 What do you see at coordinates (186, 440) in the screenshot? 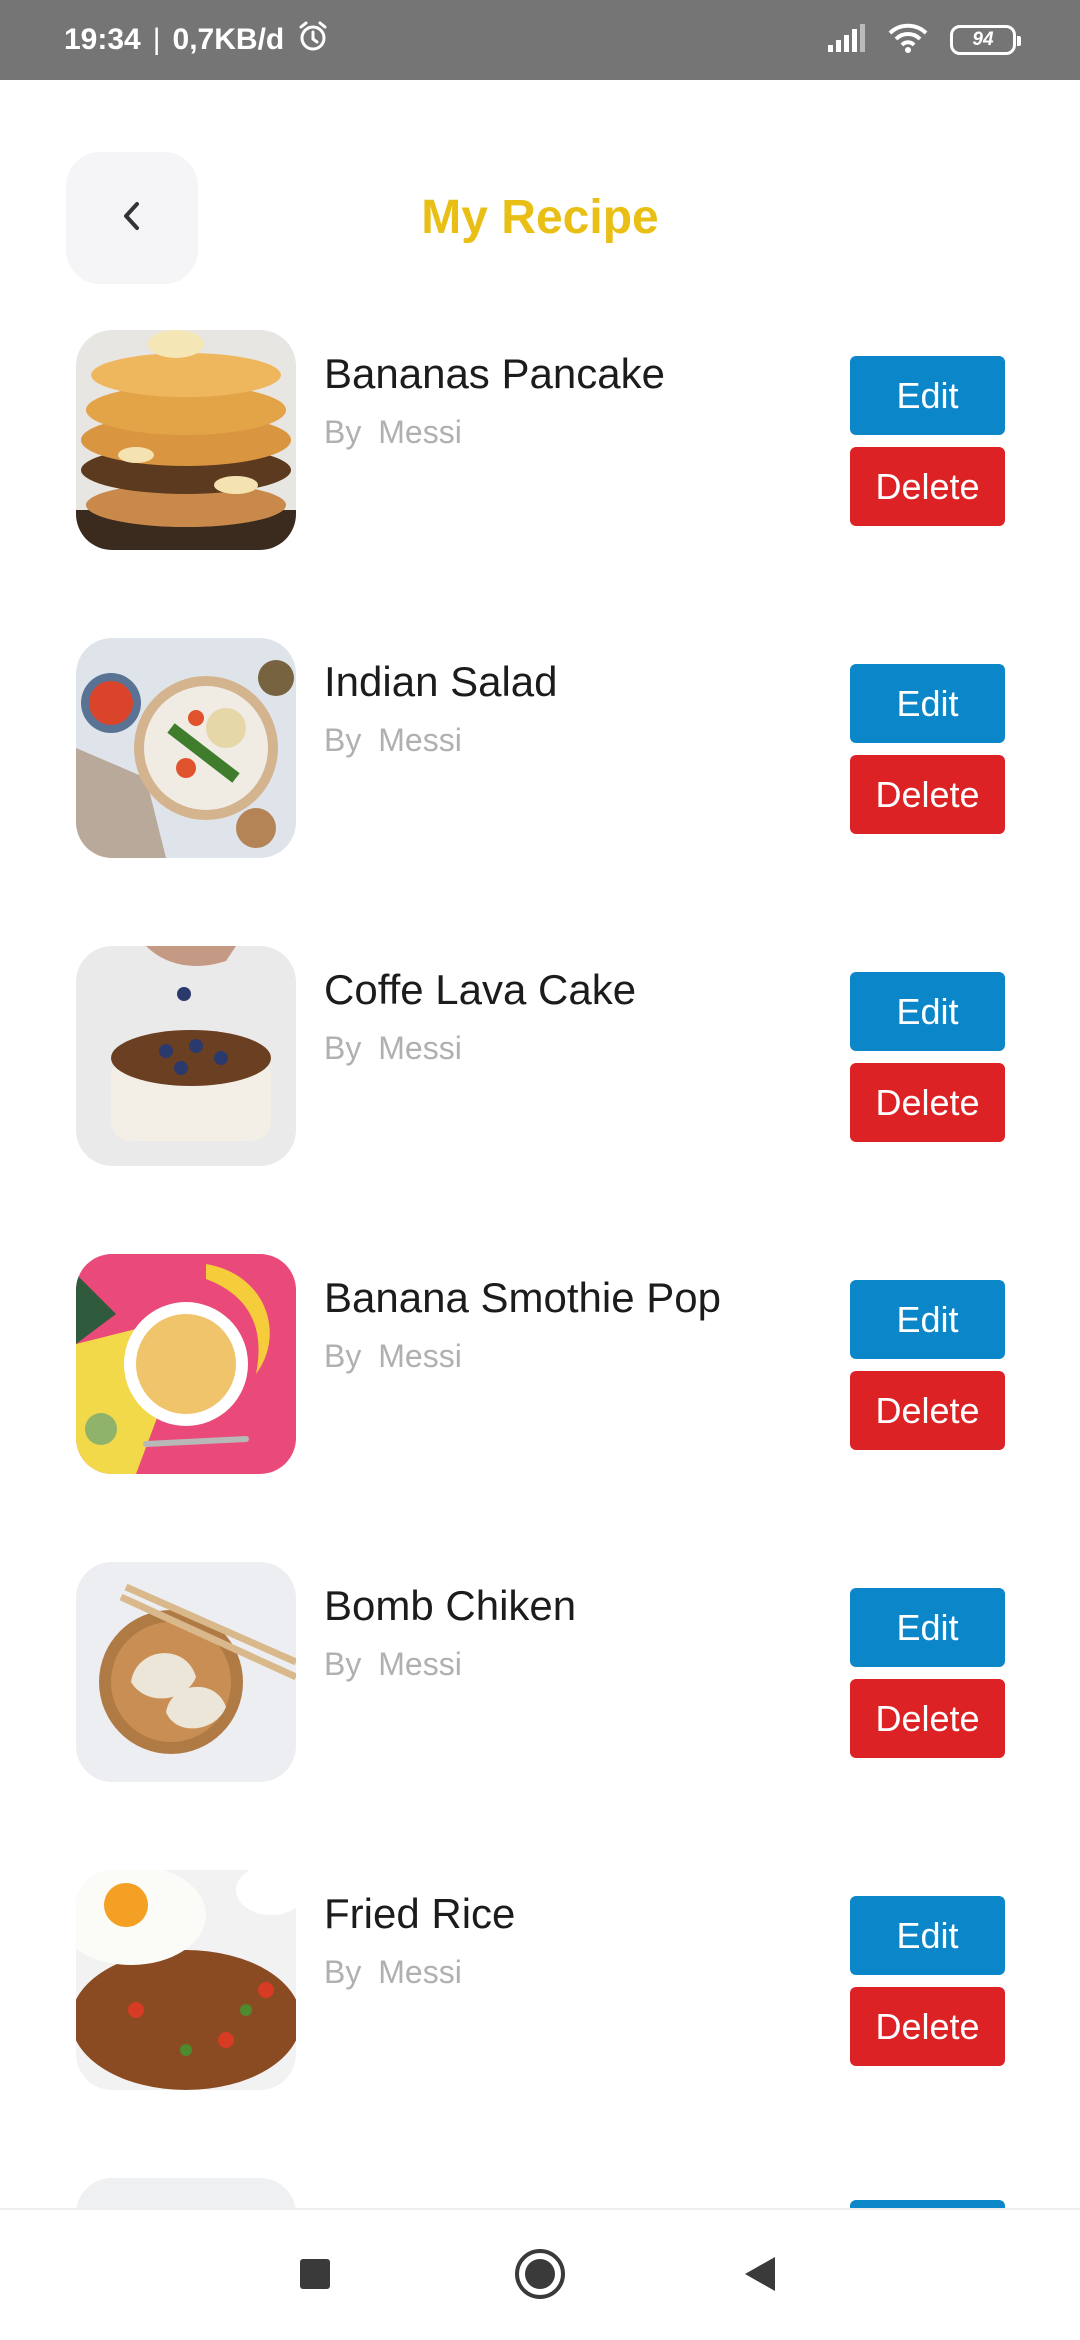
I see `pancake-image` at bounding box center [186, 440].